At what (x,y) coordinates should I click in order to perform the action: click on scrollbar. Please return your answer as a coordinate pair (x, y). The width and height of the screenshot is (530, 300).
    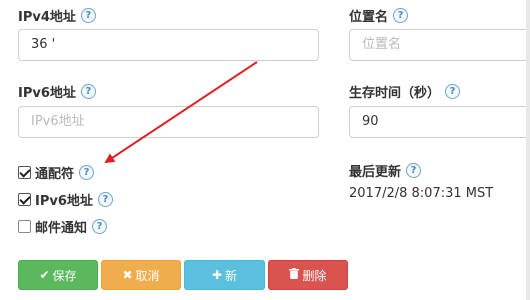
    Looking at the image, I should click on (528, 150).